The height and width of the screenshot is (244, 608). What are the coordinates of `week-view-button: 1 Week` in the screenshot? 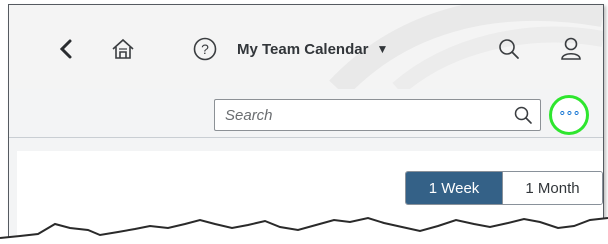 It's located at (454, 188).